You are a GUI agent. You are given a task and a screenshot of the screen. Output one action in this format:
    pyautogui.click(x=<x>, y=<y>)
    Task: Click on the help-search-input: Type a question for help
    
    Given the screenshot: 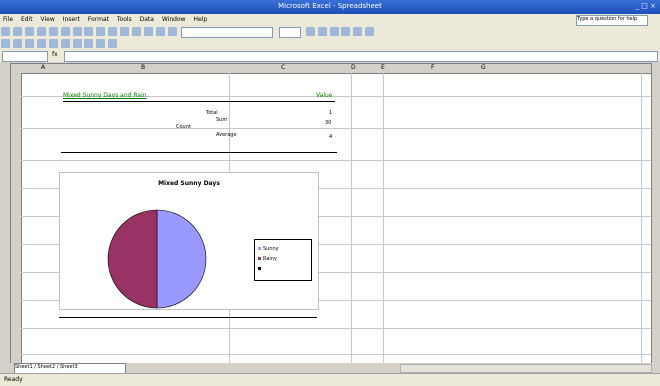 What is the action you would take?
    pyautogui.click(x=612, y=20)
    